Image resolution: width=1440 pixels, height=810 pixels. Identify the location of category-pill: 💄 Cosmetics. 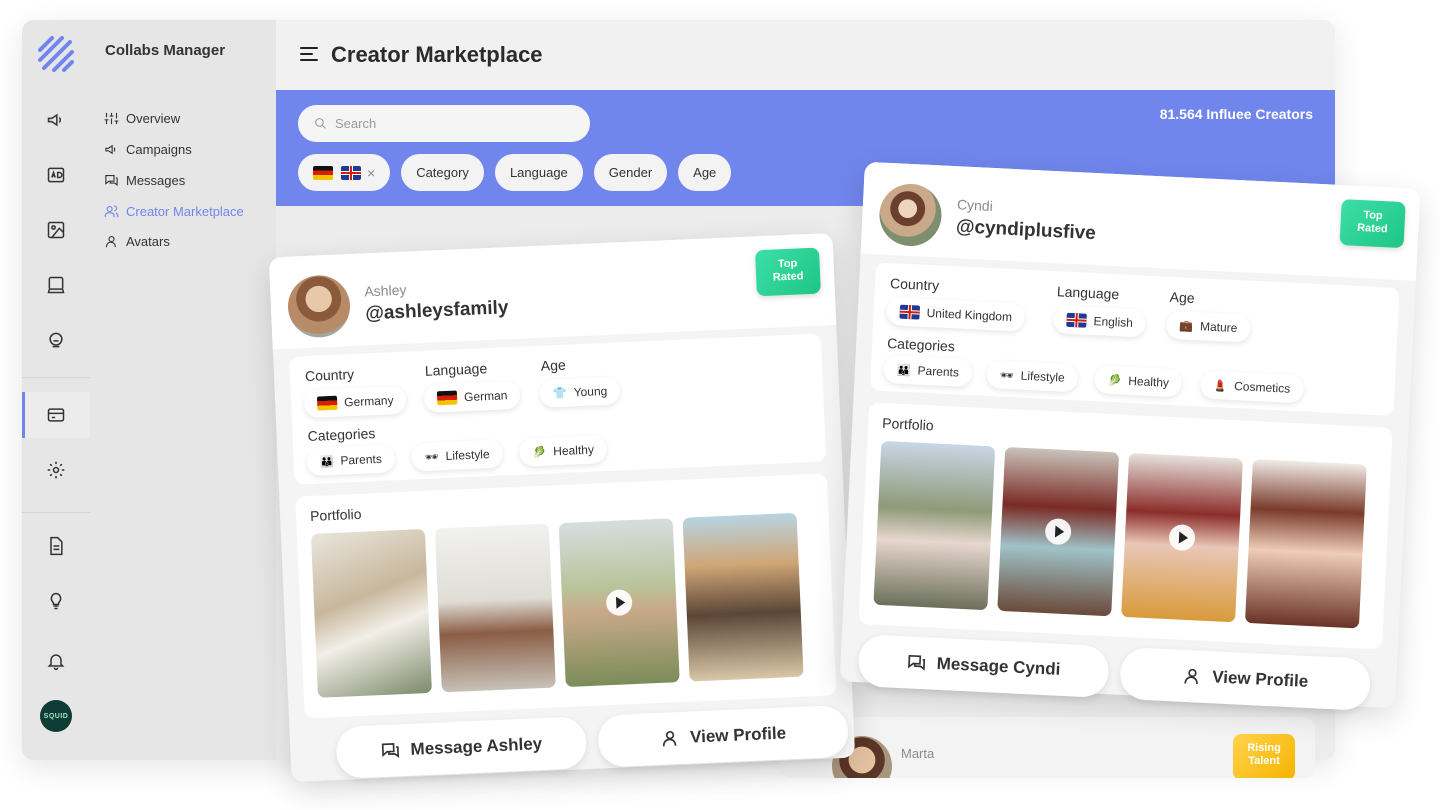
(1251, 387).